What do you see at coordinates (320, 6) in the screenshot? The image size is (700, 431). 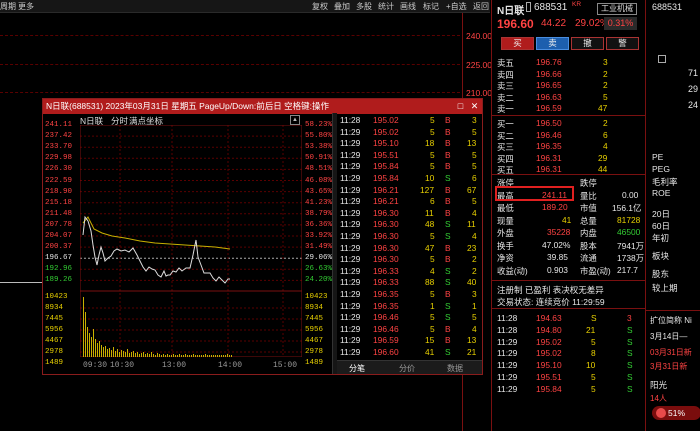 I see `restore-right-button: 复权` at bounding box center [320, 6].